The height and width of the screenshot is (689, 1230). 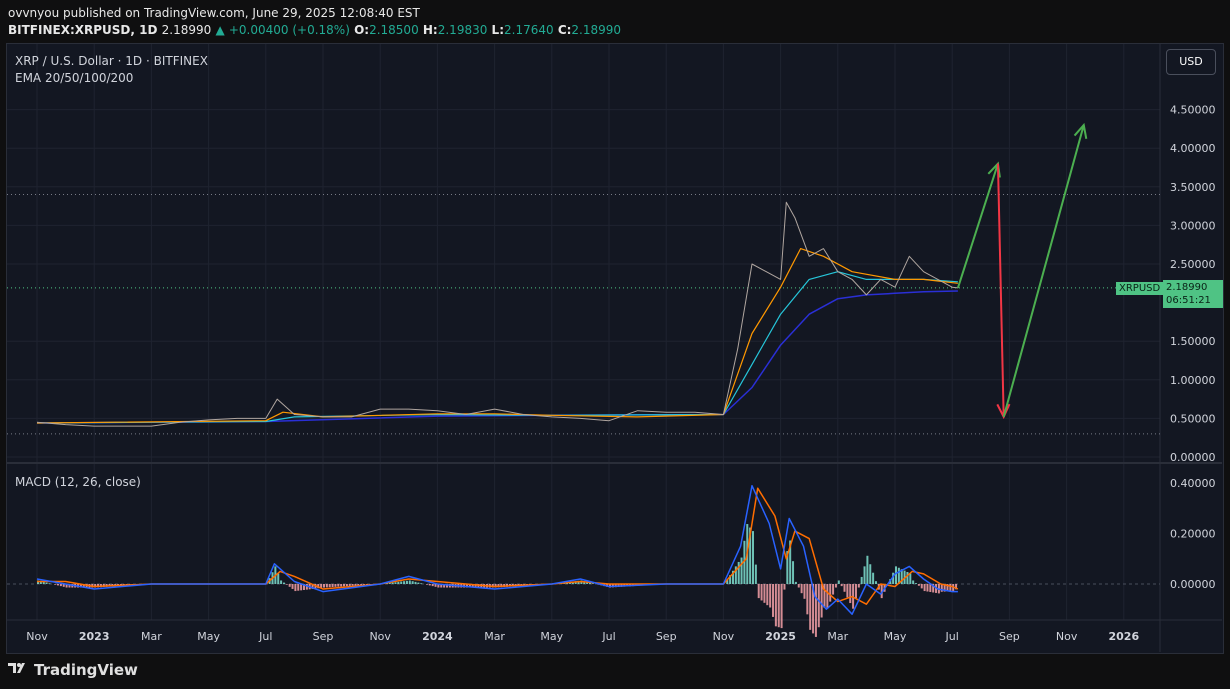 I want to click on time-tick-label: May, so click(x=895, y=636).